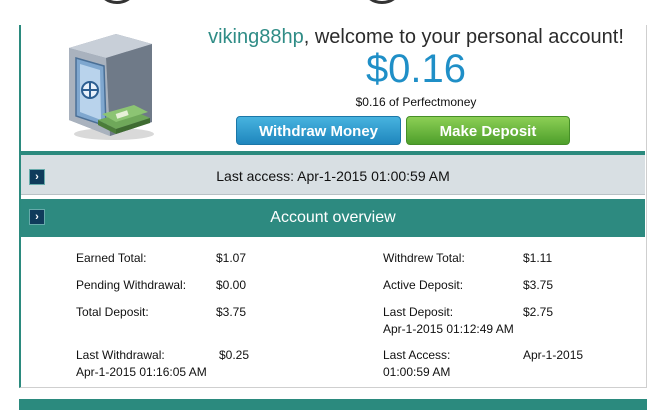 This screenshot has height=410, width=654. What do you see at coordinates (416, 69) in the screenshot?
I see `account-balance: $0.16` at bounding box center [416, 69].